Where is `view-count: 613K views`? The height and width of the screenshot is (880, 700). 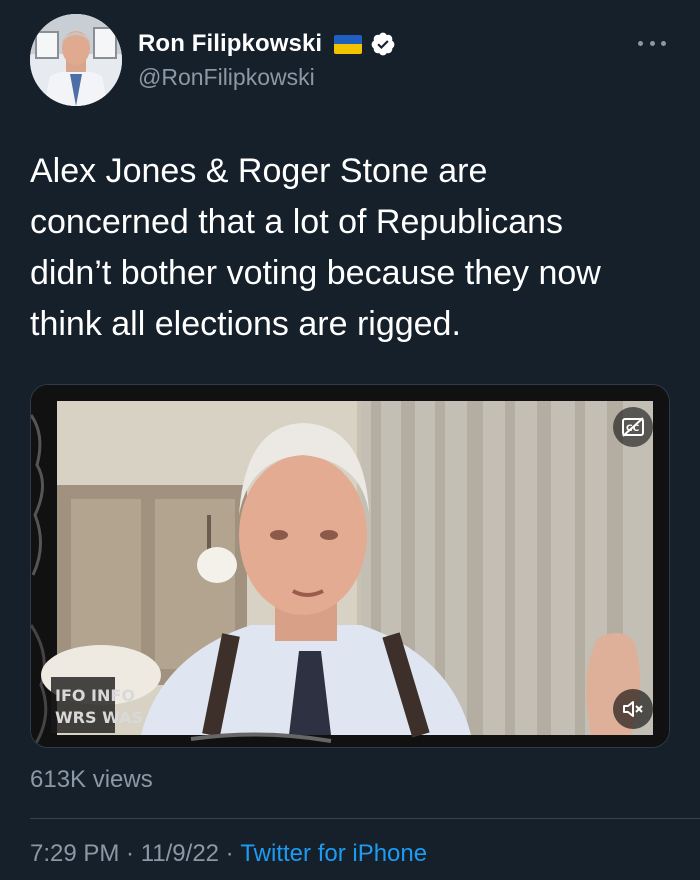 view-count: 613K views is located at coordinates (91, 779).